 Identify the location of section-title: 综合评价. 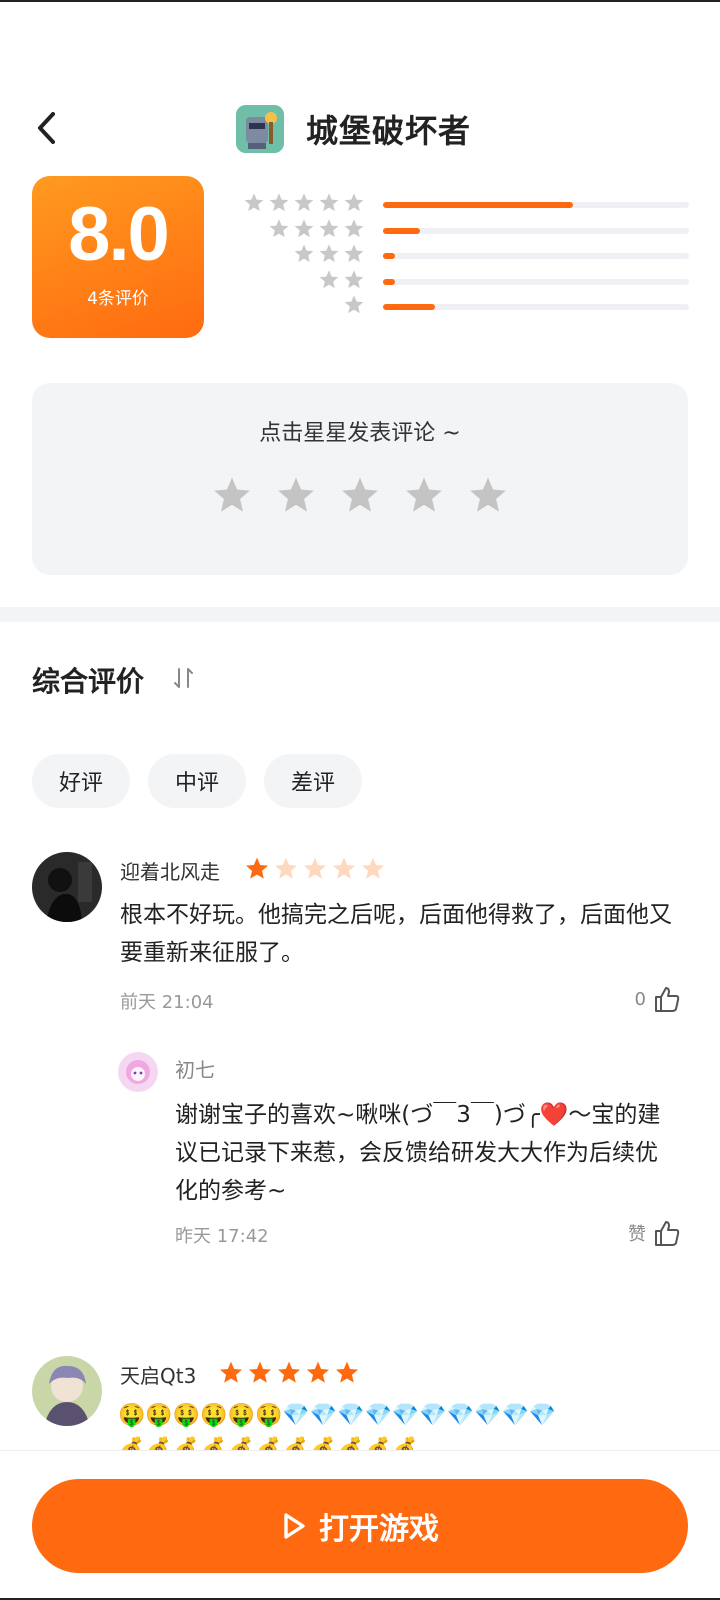
(88, 681).